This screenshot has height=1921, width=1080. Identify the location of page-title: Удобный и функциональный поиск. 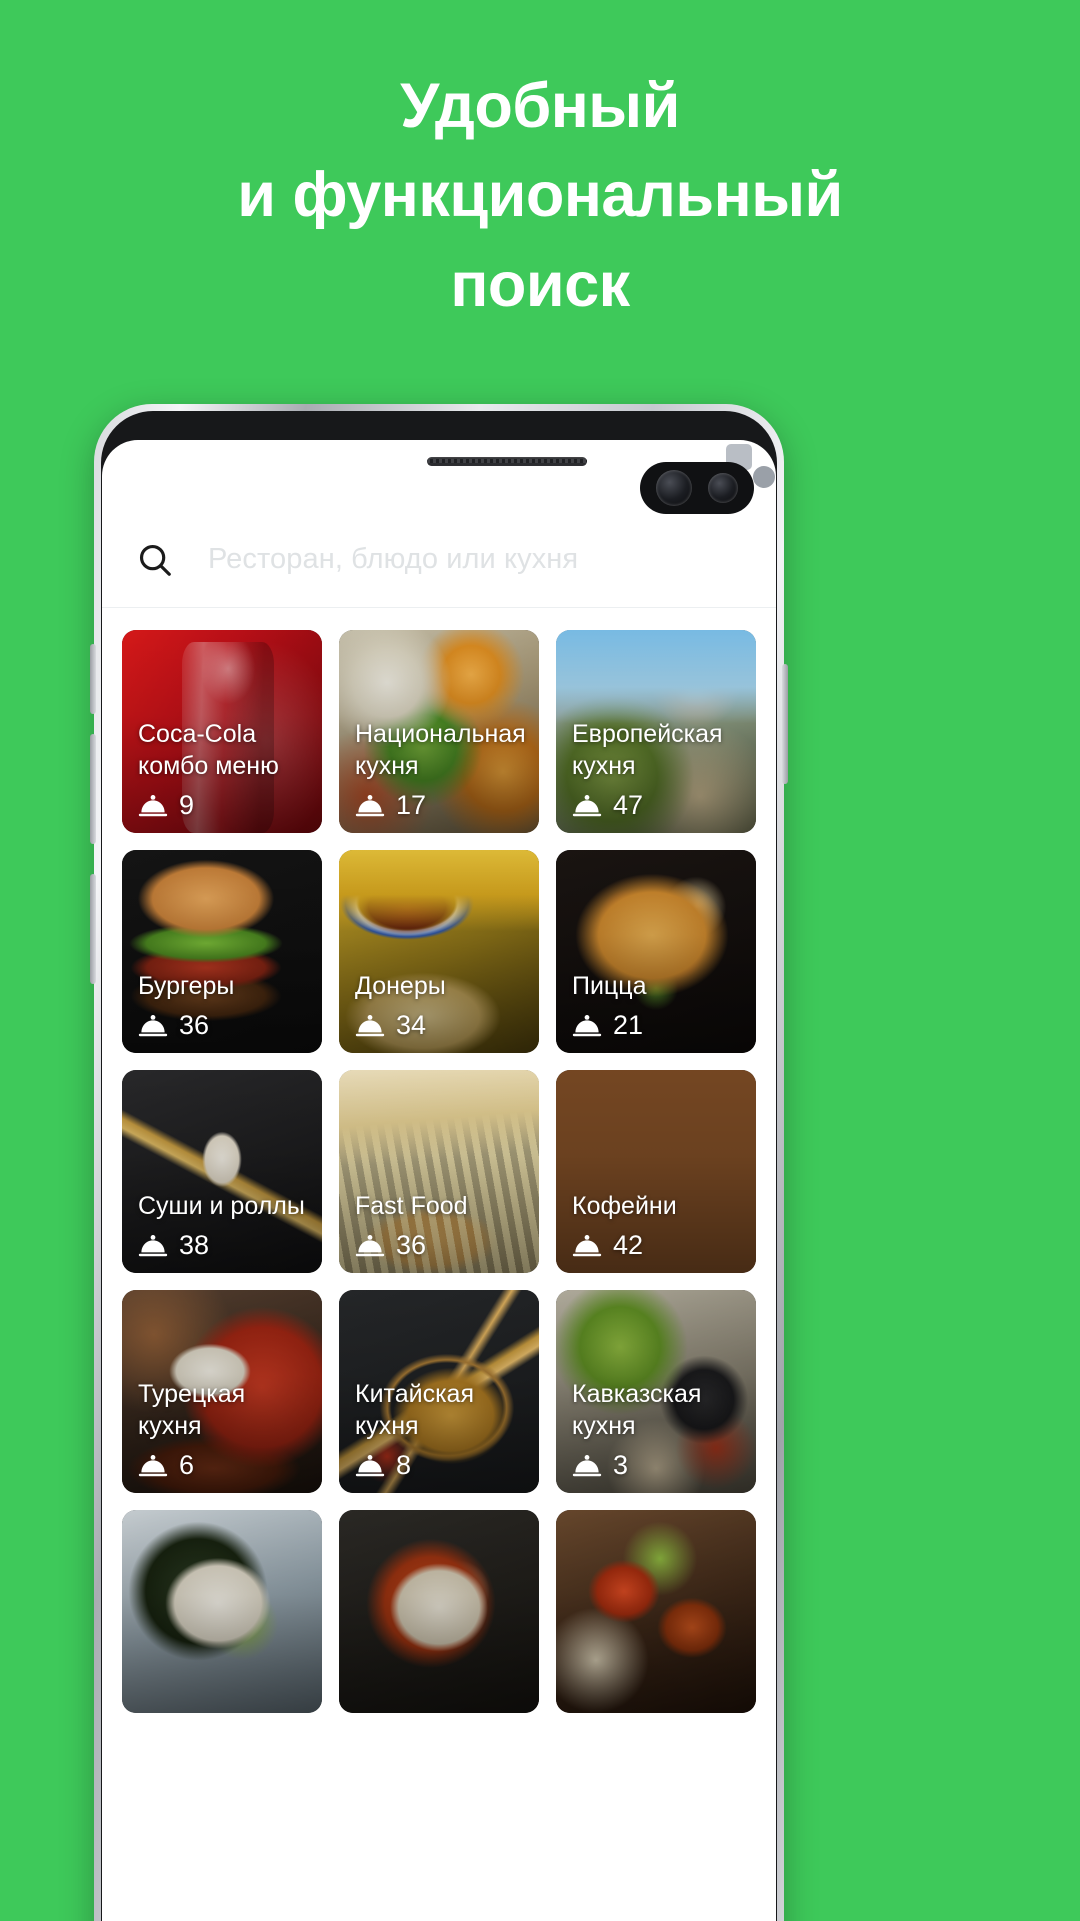
(540, 195).